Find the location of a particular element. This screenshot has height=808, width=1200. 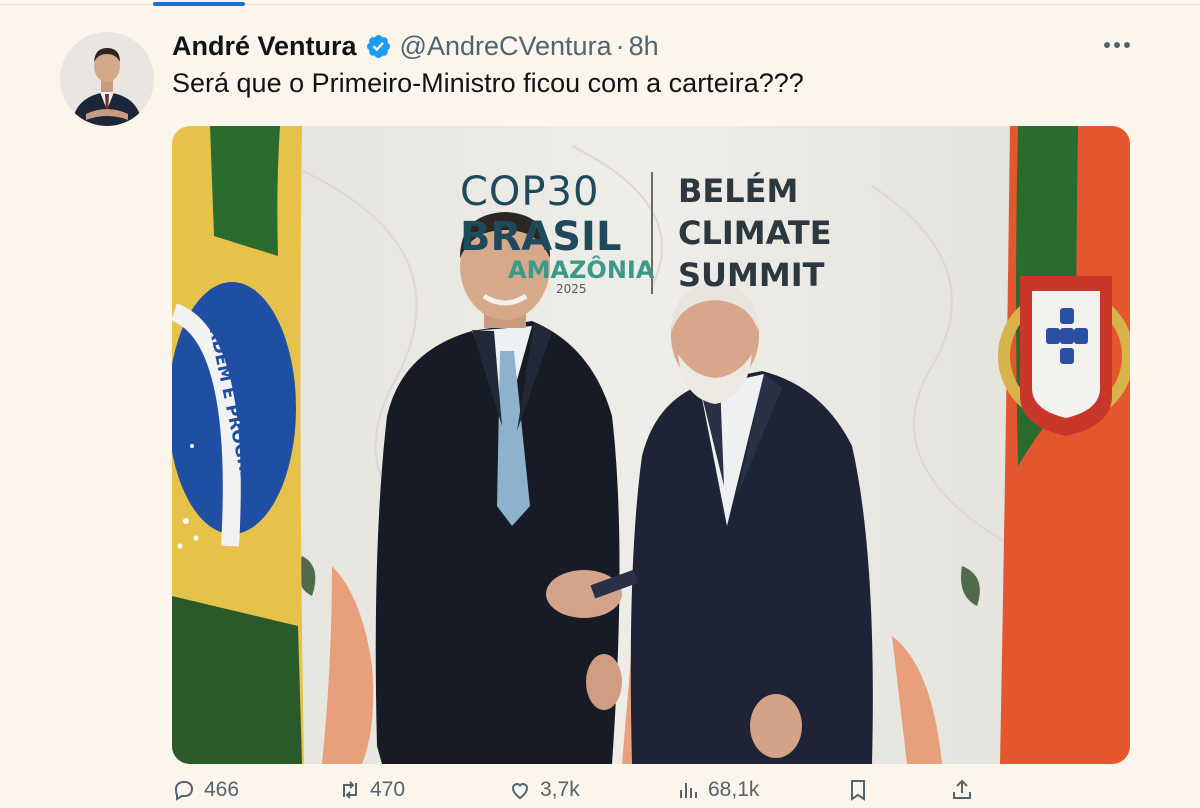

more-options-button is located at coordinates (1117, 45).